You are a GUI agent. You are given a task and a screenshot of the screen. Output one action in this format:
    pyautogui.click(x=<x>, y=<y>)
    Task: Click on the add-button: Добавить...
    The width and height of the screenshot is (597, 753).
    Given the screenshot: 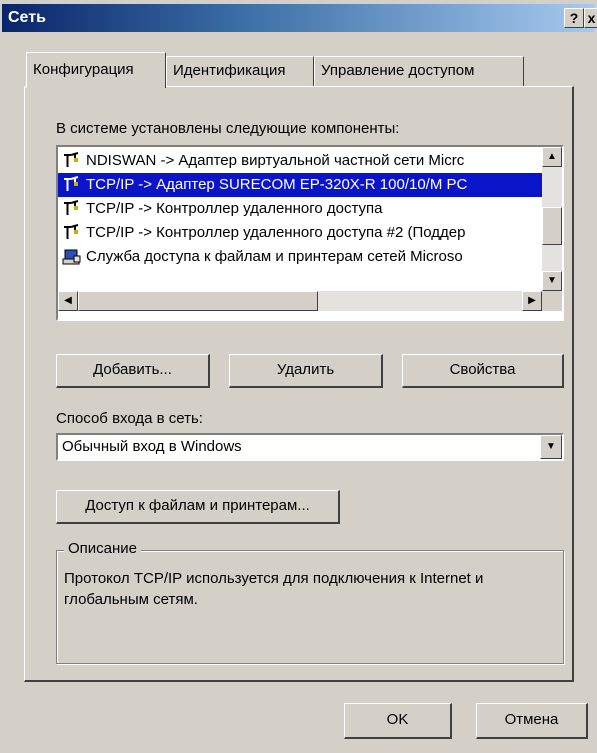 What is the action you would take?
    pyautogui.click(x=133, y=371)
    